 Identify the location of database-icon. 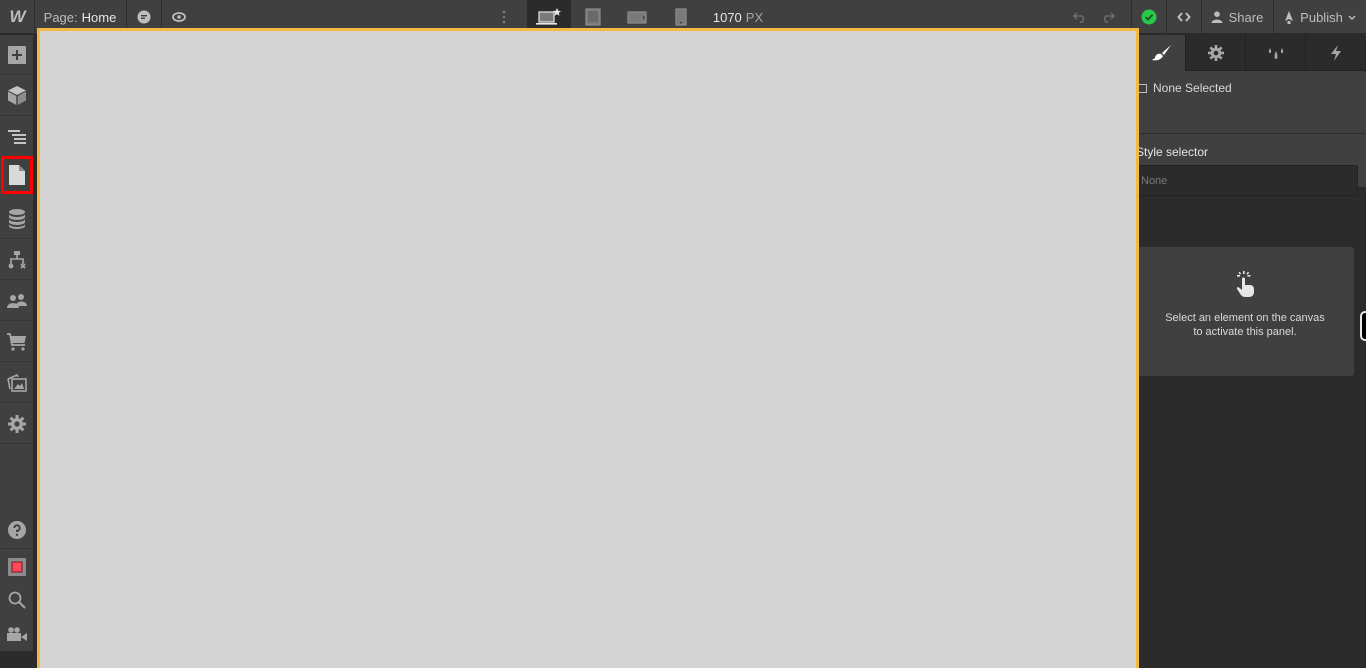
(17, 218).